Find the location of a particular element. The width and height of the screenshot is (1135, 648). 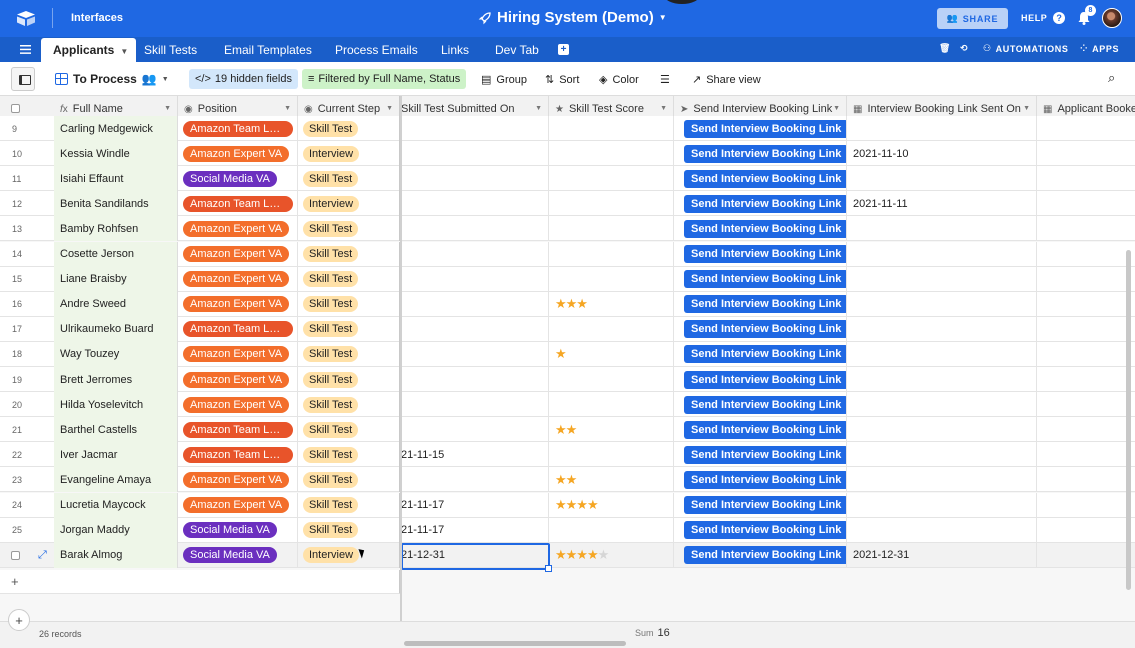

full-name-cell: Brett Jerromes is located at coordinates (116, 379).